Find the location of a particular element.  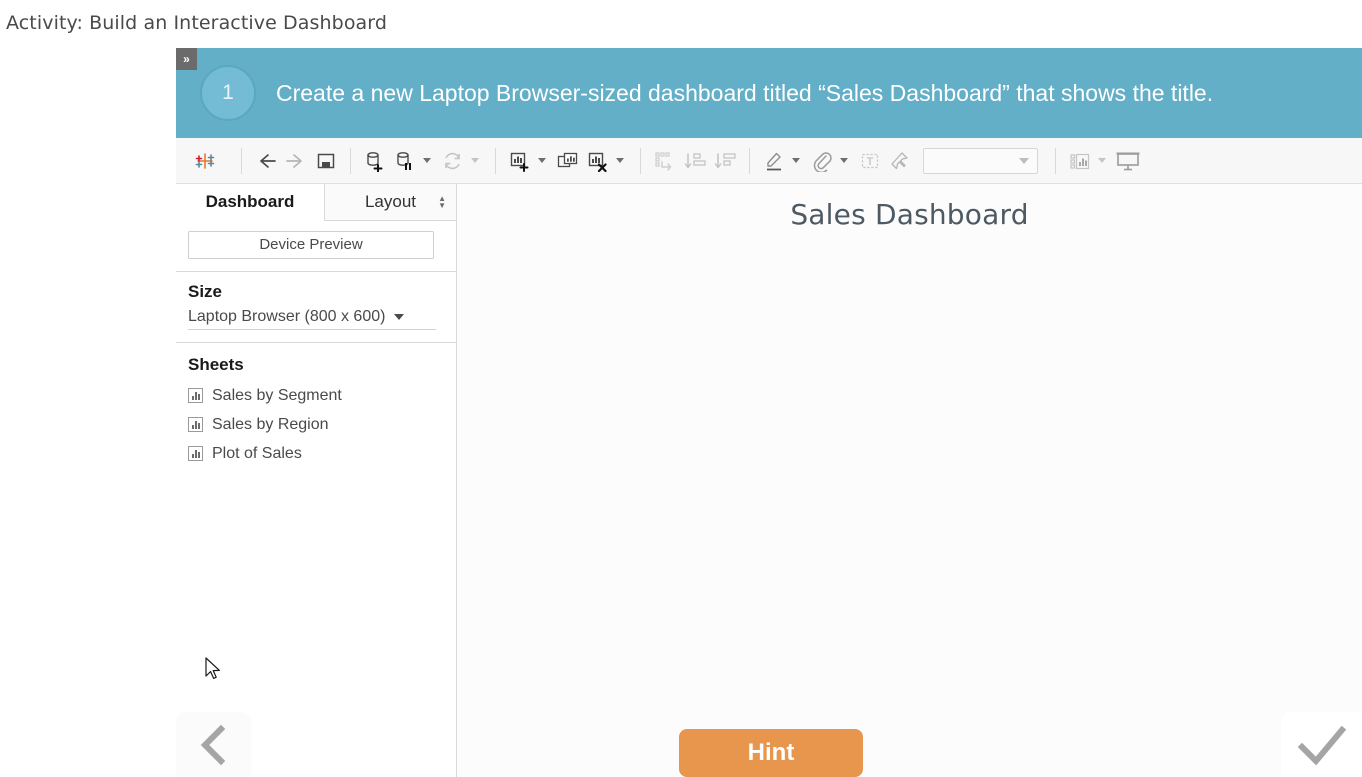

swap-rows-columns-icon is located at coordinates (665, 161).